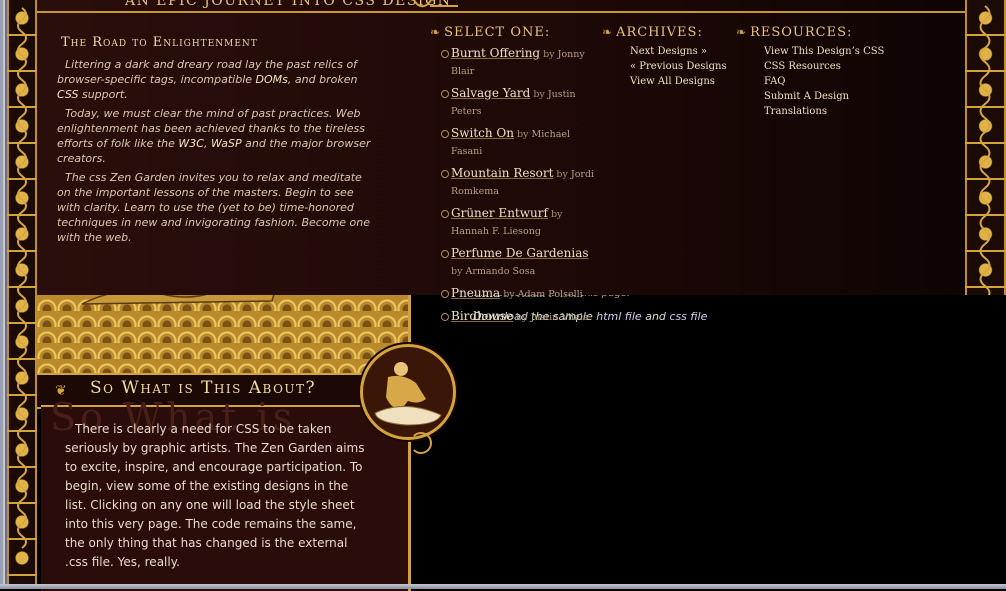  What do you see at coordinates (103, 94) in the screenshot?
I see `road-p1-end: support.` at bounding box center [103, 94].